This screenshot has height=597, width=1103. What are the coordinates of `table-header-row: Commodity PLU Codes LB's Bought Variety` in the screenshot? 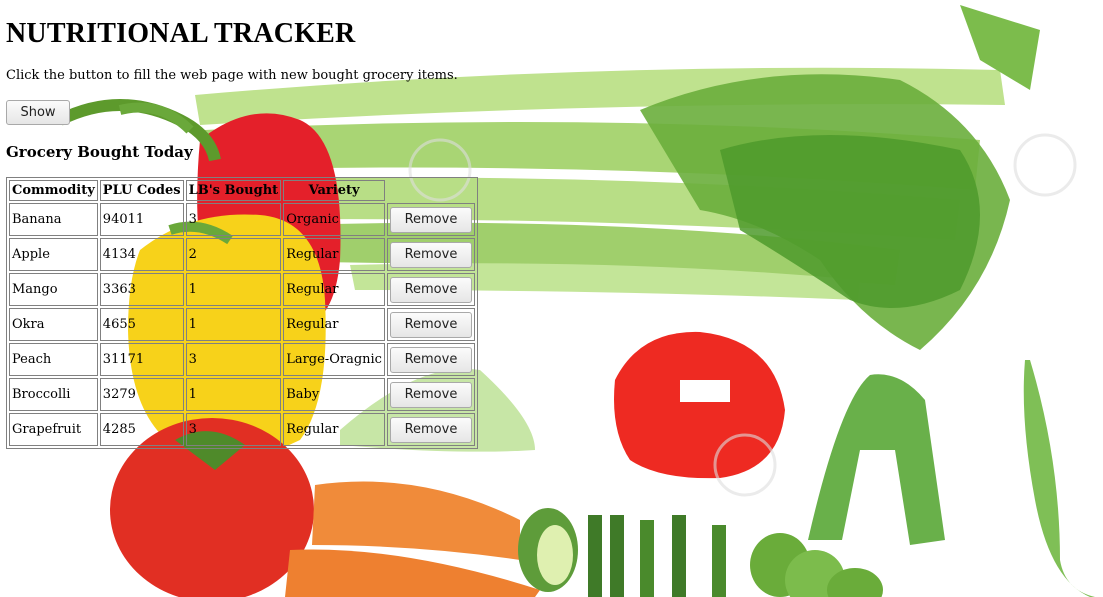 It's located at (242, 190).